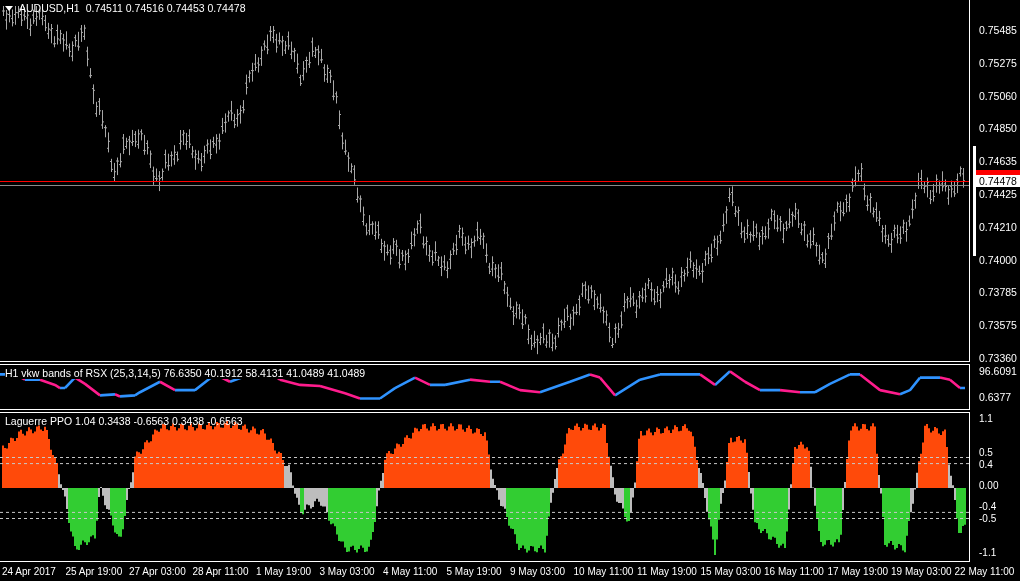 Image resolution: width=1020 pixels, height=581 pixels. Describe the element at coordinates (9, 8) in the screenshot. I see `menu-caret-icon` at that location.